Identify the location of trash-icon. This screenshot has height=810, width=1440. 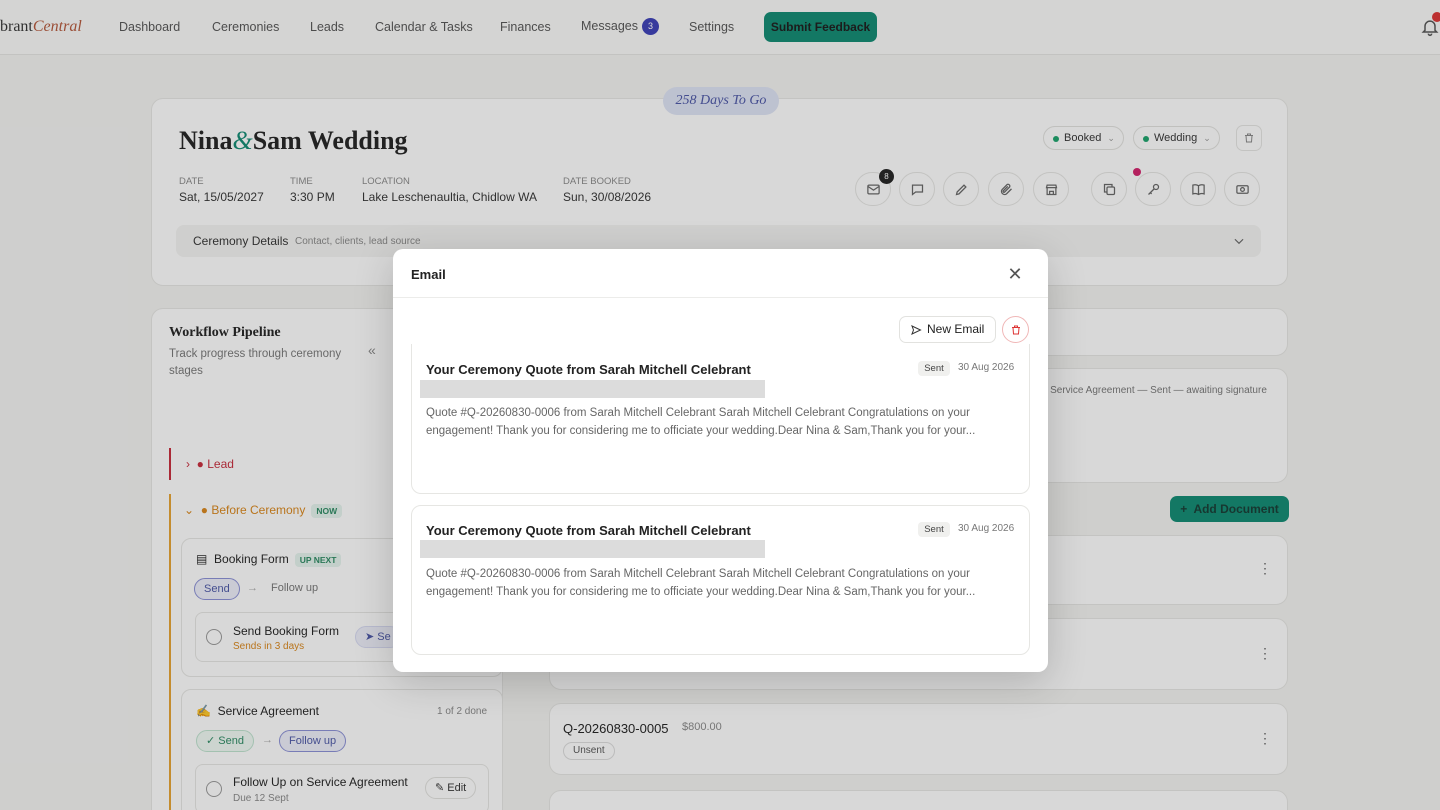
(1015, 329).